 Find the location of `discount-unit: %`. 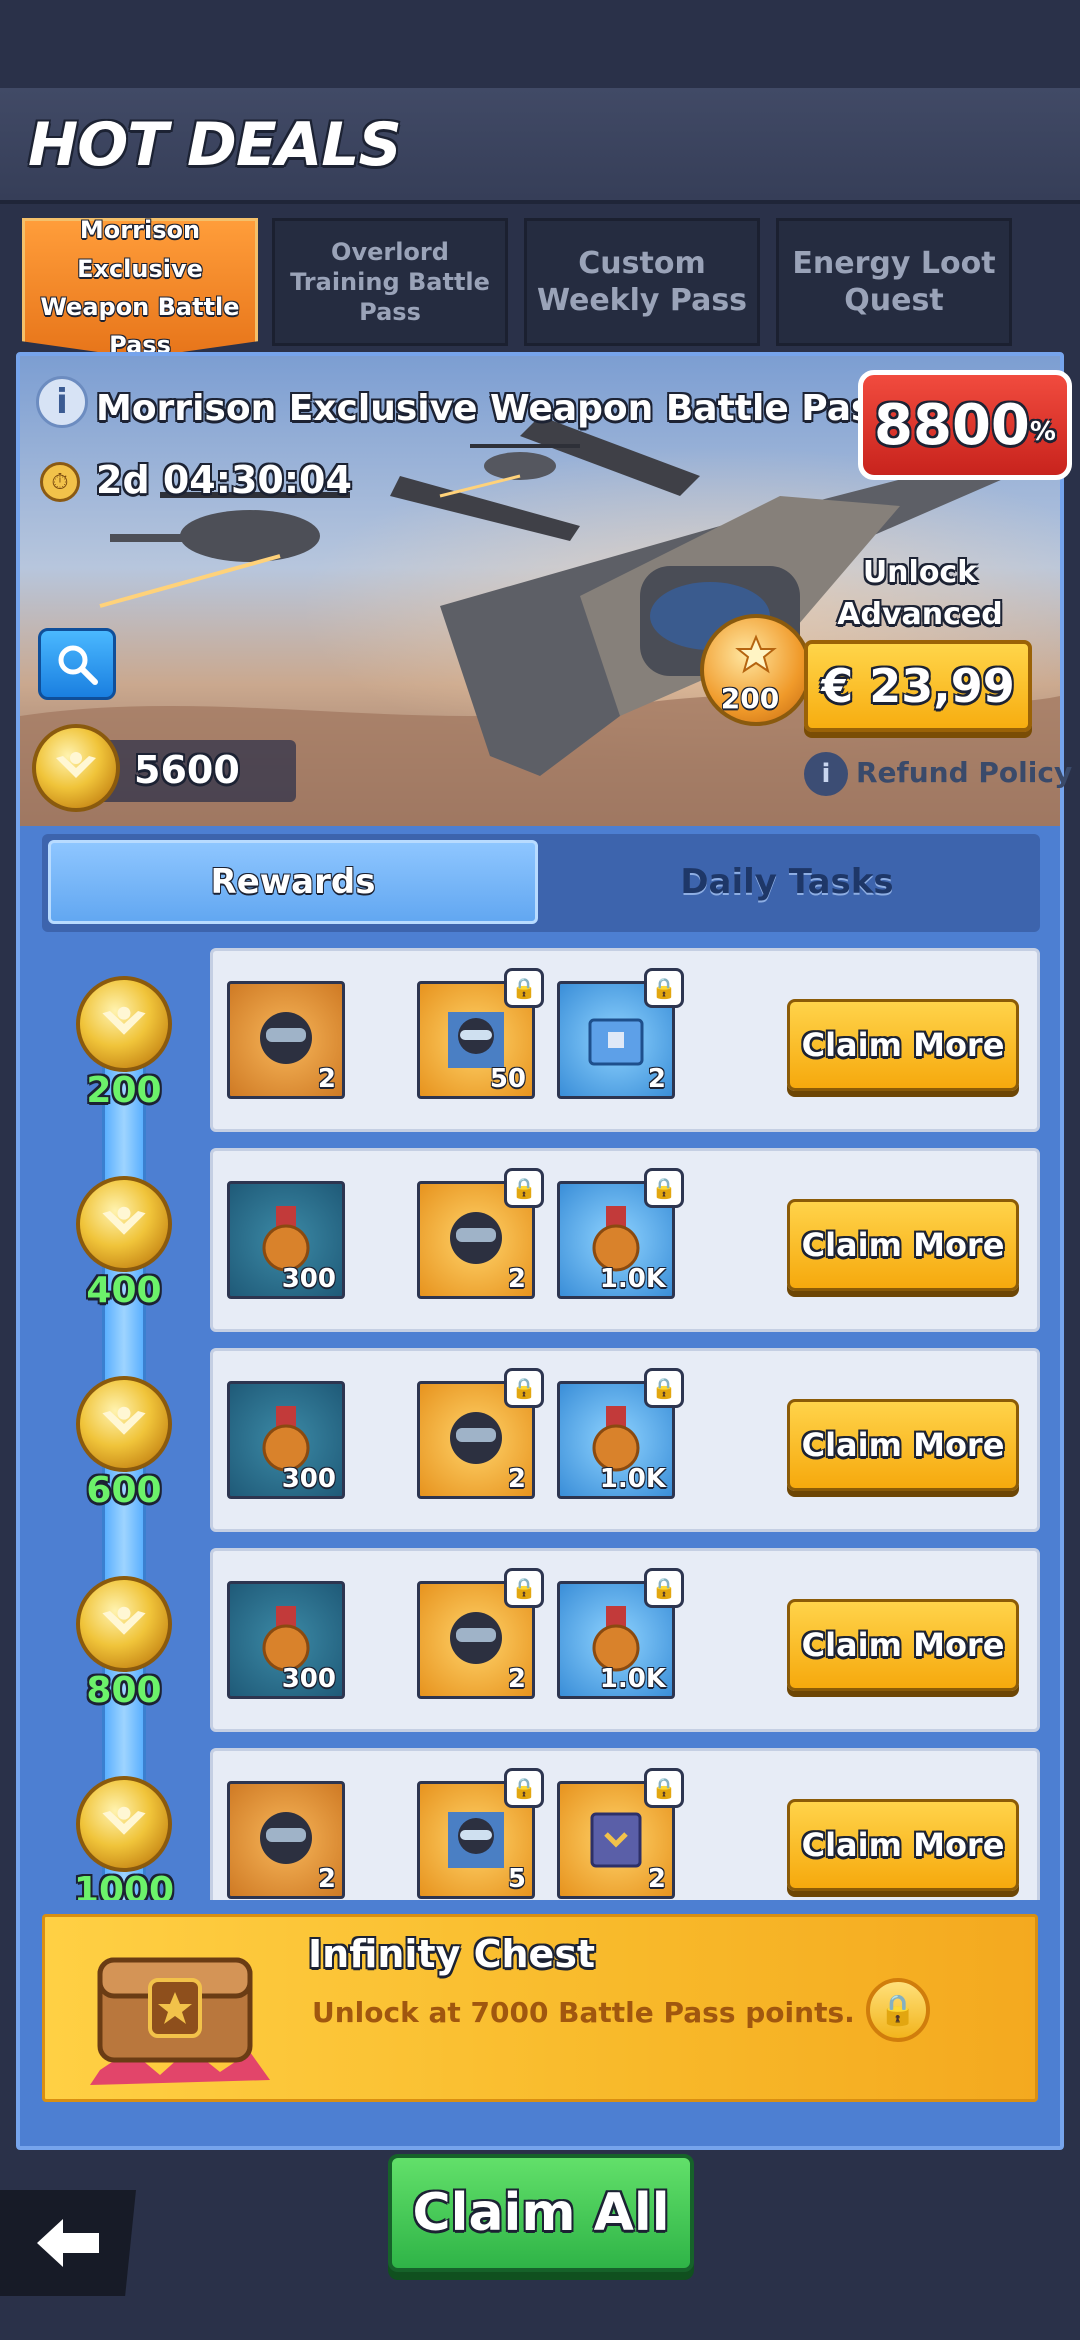

discount-unit: % is located at coordinates (1042, 432).